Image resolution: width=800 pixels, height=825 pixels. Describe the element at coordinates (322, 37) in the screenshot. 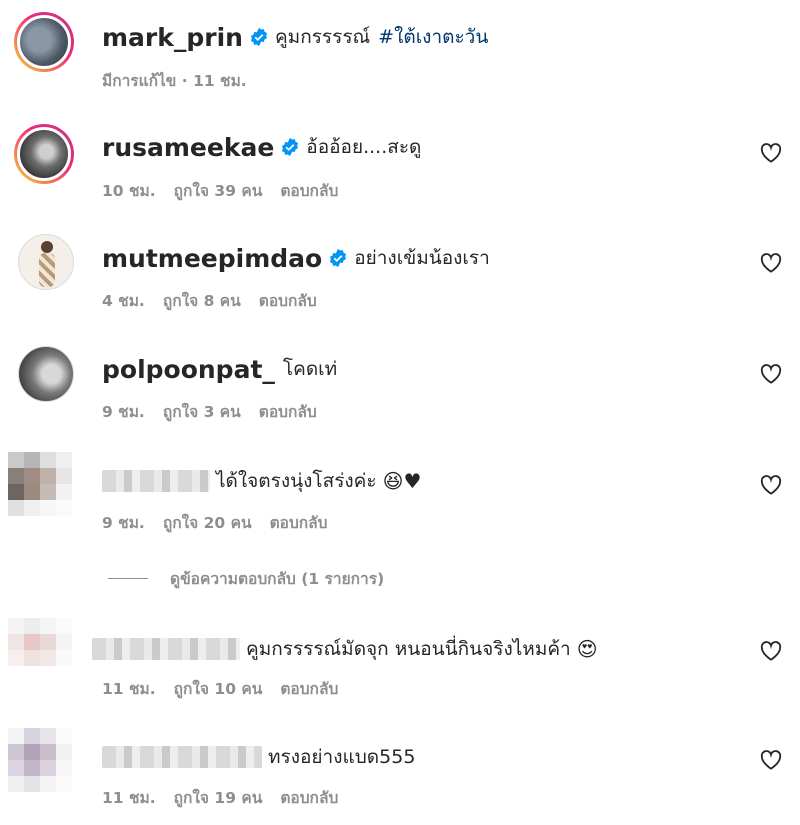

I see `comment-text: คูมกรรรรณ์` at that location.